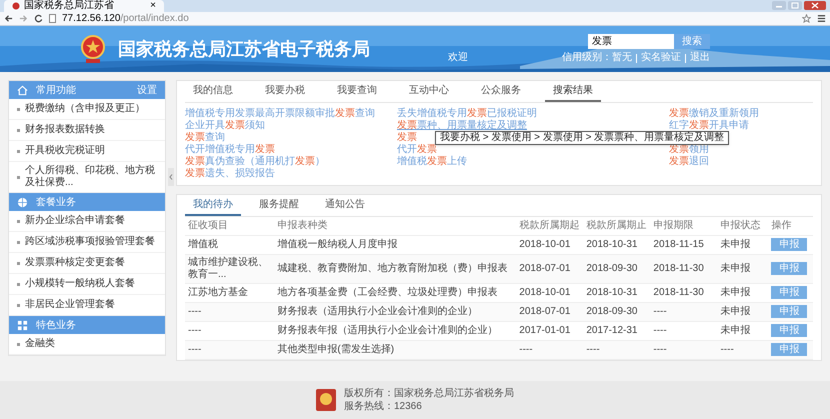 Image resolution: width=830 pixels, height=419 pixels. Describe the element at coordinates (75, 221) in the screenshot. I see `sidebar-item: 新办企业综合申请套餐` at that location.